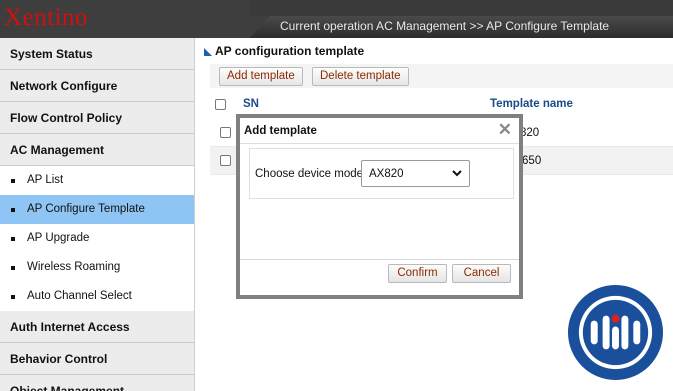 The width and height of the screenshot is (673, 391). I want to click on column-sn: SN, so click(251, 104).